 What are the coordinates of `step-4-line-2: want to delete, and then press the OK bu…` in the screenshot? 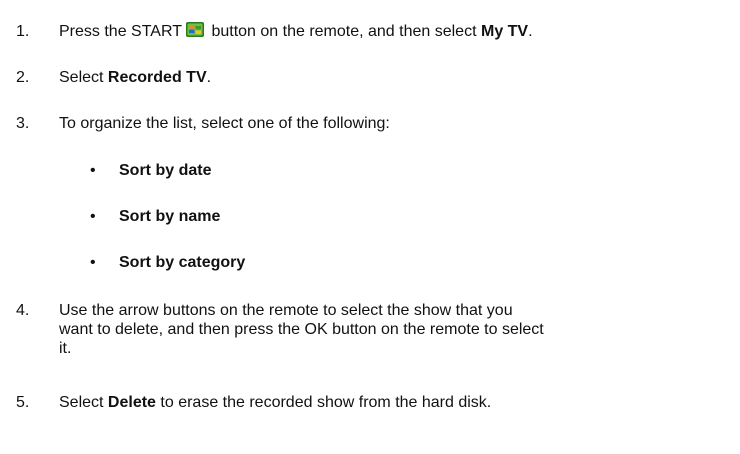 It's located at (301, 329).